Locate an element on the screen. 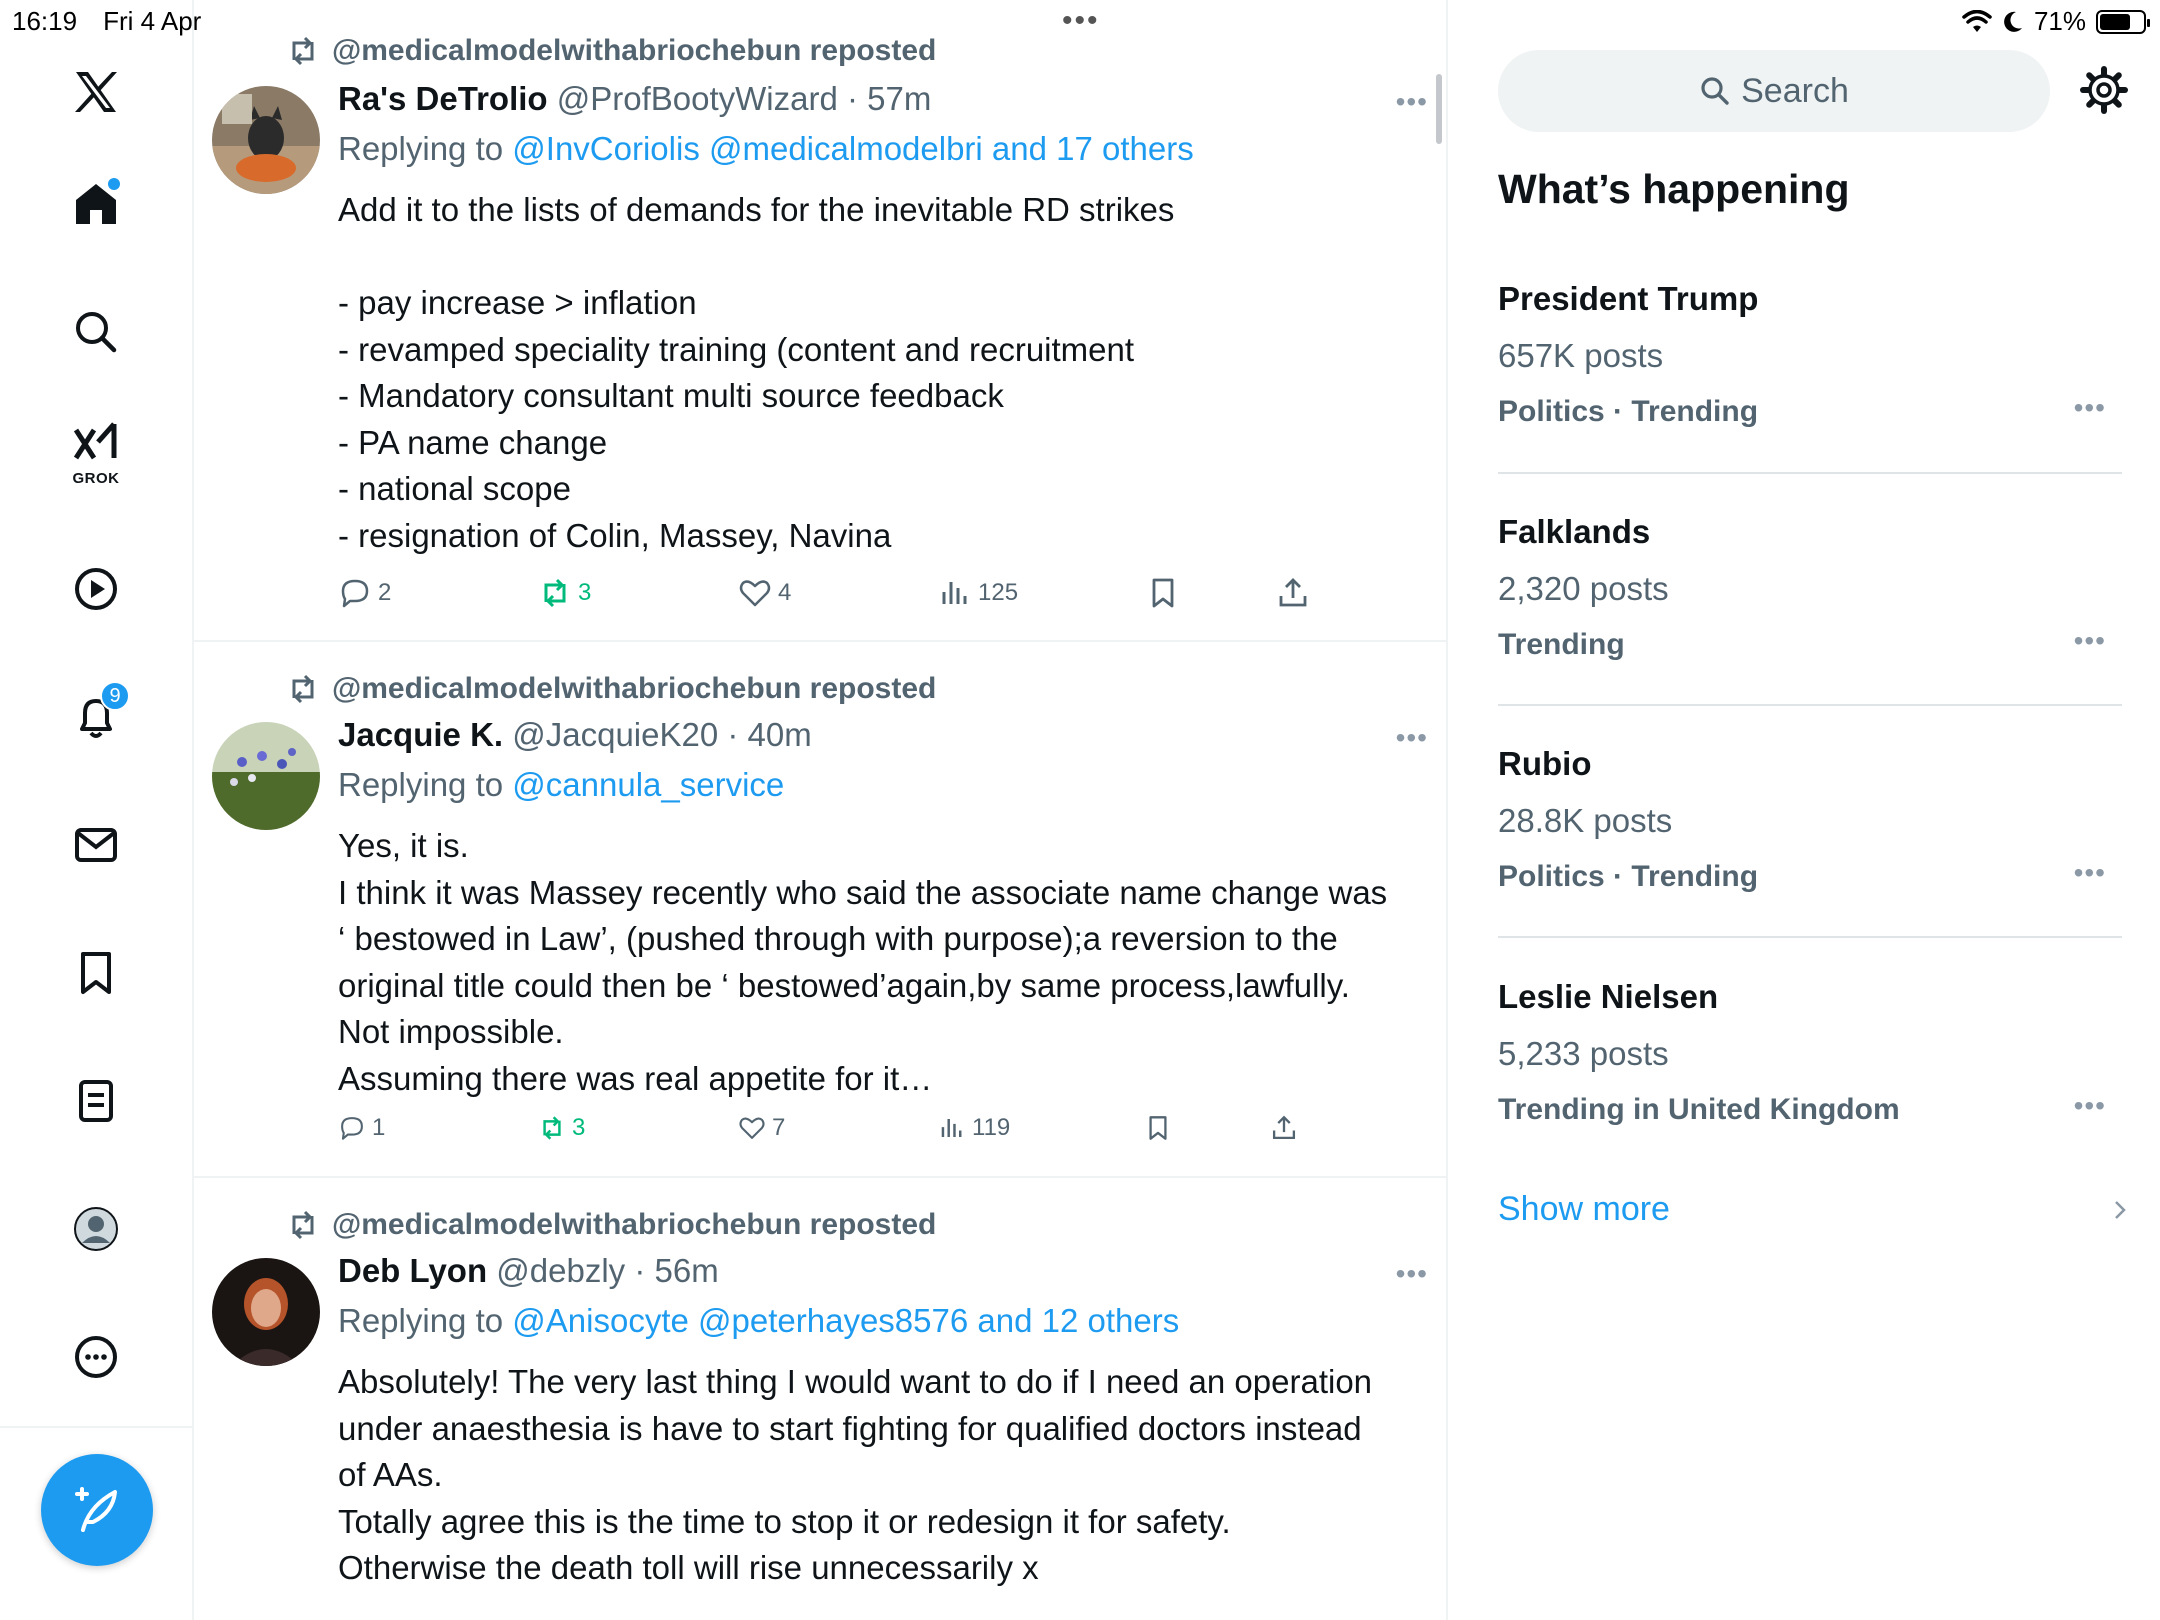 Image resolution: width=2160 pixels, height=1620 pixels. tweet-actions: 1 3 7 119 is located at coordinates (838, 1134).